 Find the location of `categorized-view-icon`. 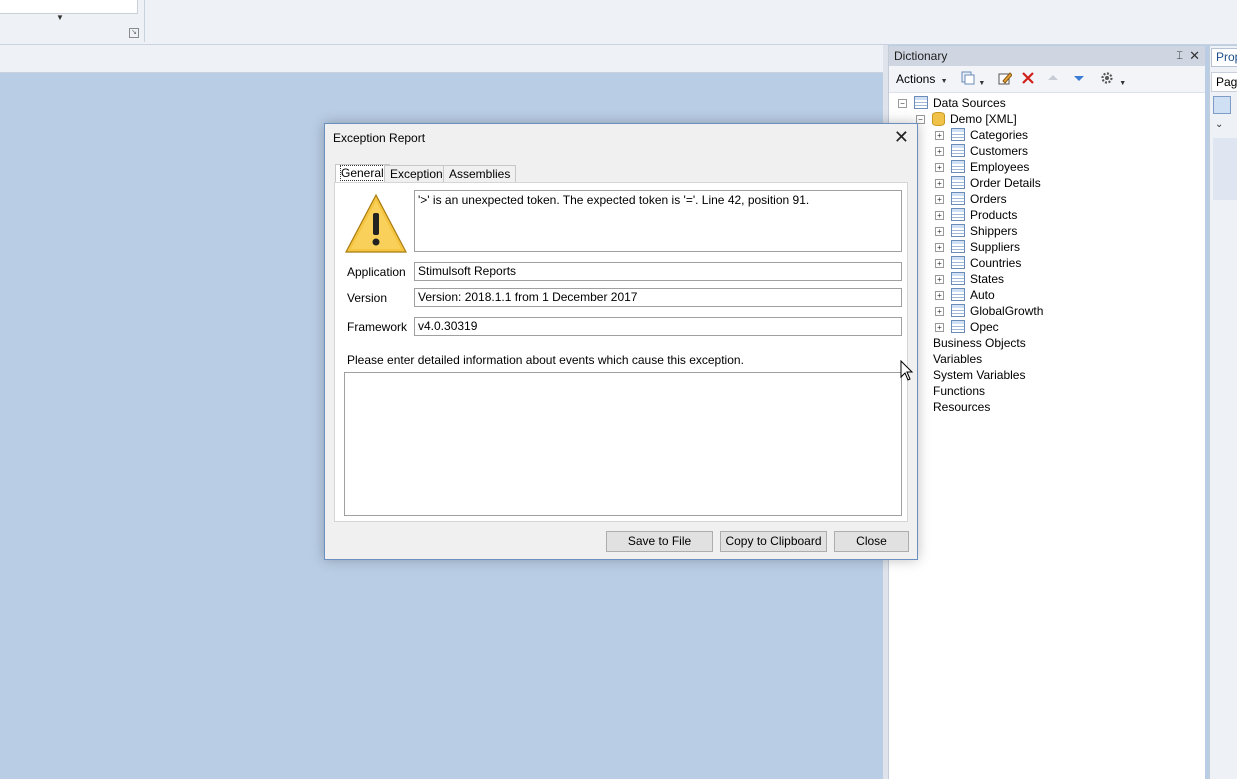

categorized-view-icon is located at coordinates (1222, 105).